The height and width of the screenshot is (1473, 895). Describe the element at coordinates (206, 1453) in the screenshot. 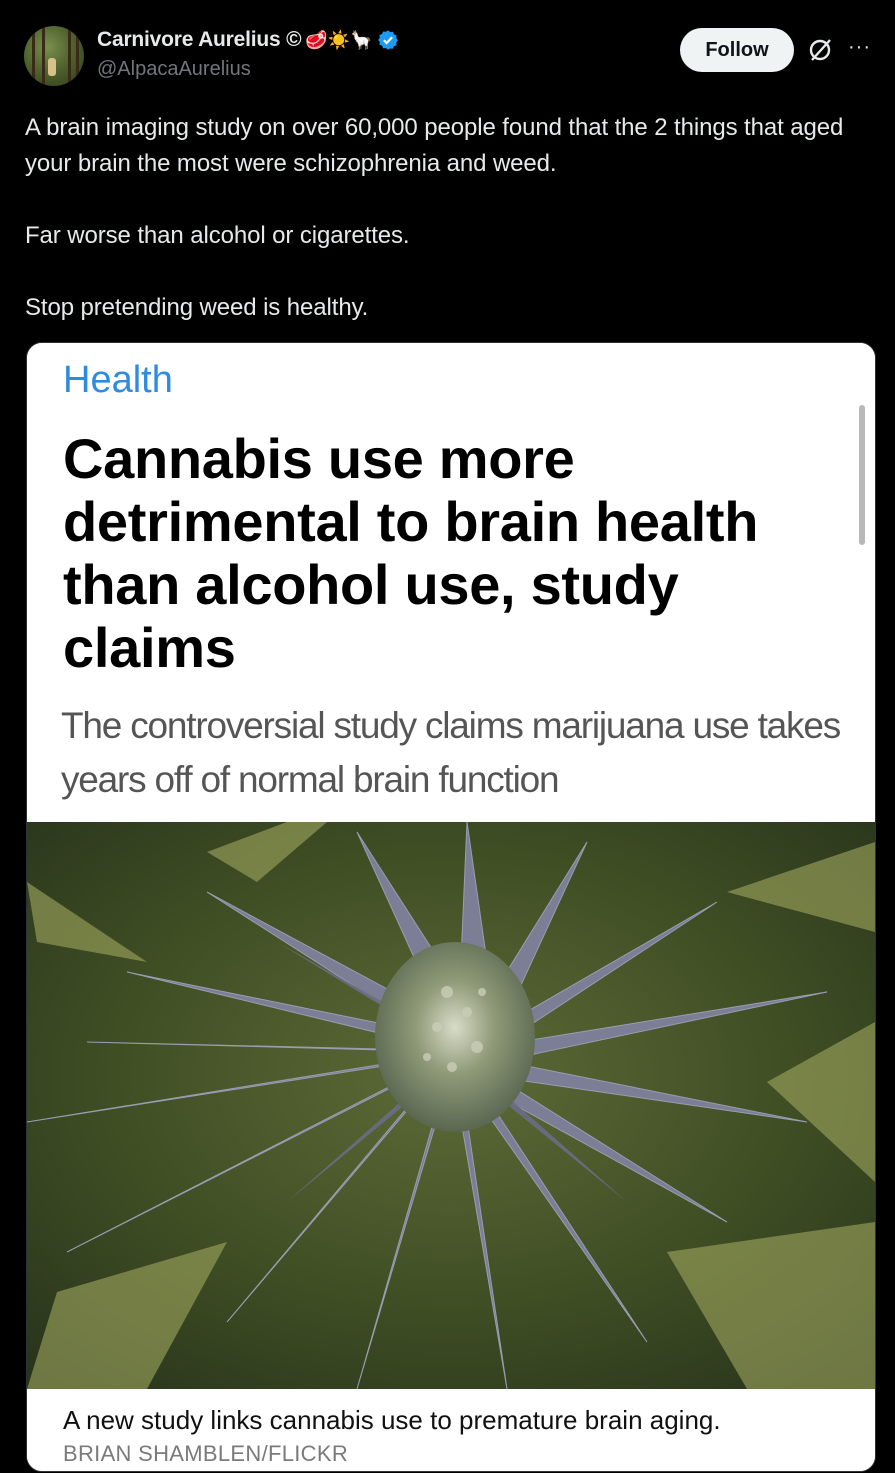

I see `image-credit: BRIAN SHAMBLEN/FLICKR` at that location.